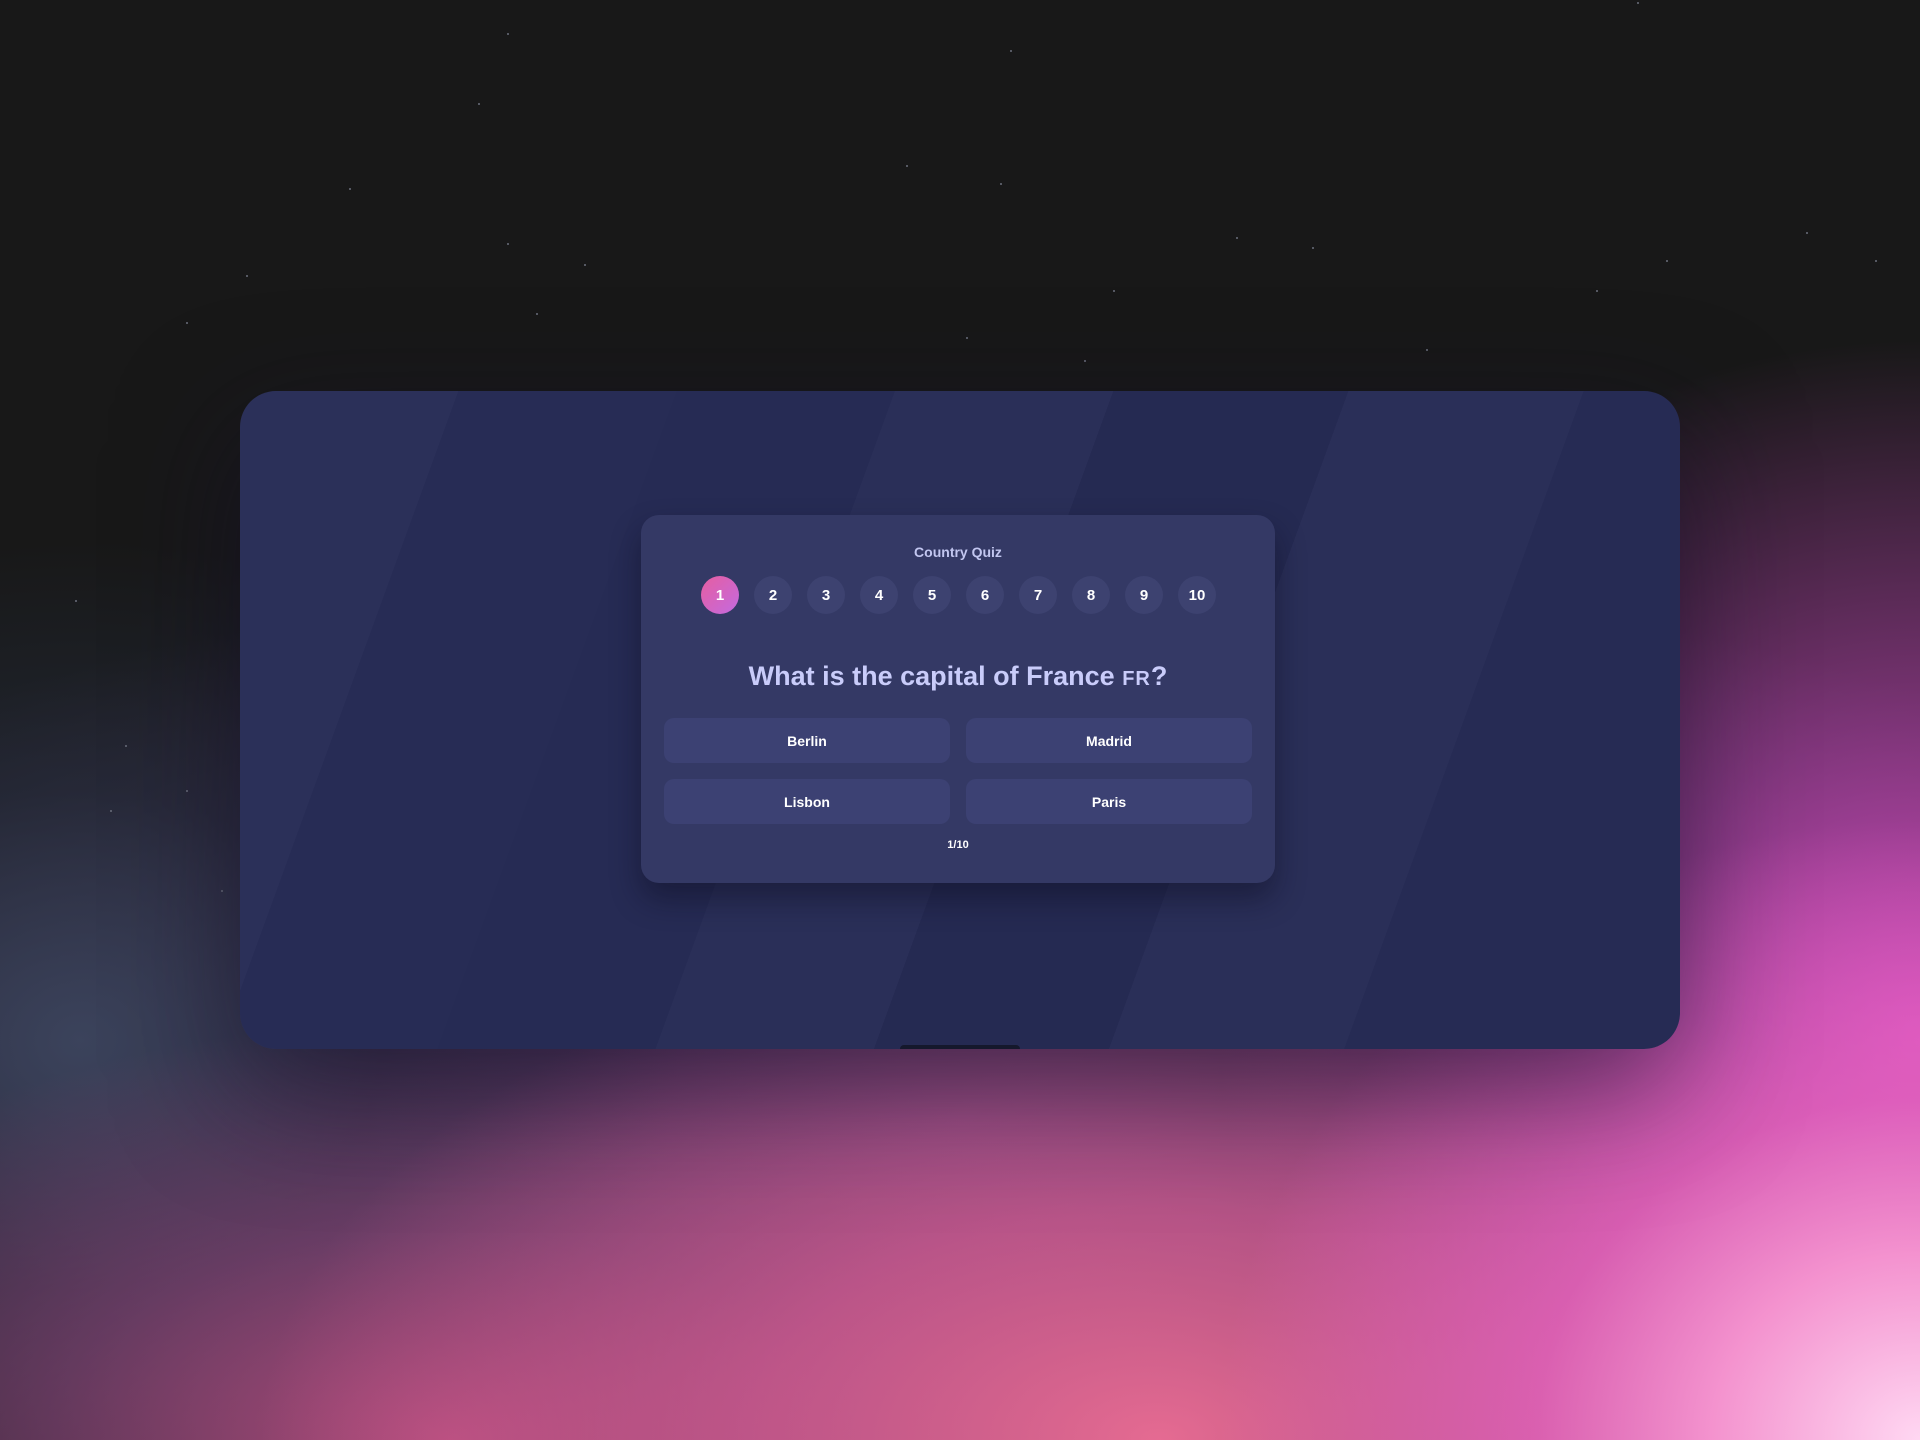 Image resolution: width=1920 pixels, height=1440 pixels. I want to click on step-button-4: 4, so click(879, 595).